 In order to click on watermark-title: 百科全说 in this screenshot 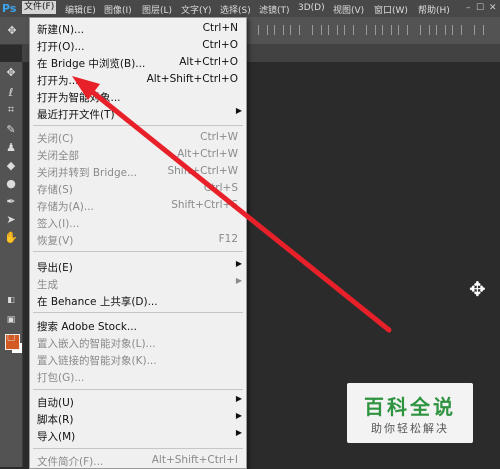, I will do `click(410, 407)`.